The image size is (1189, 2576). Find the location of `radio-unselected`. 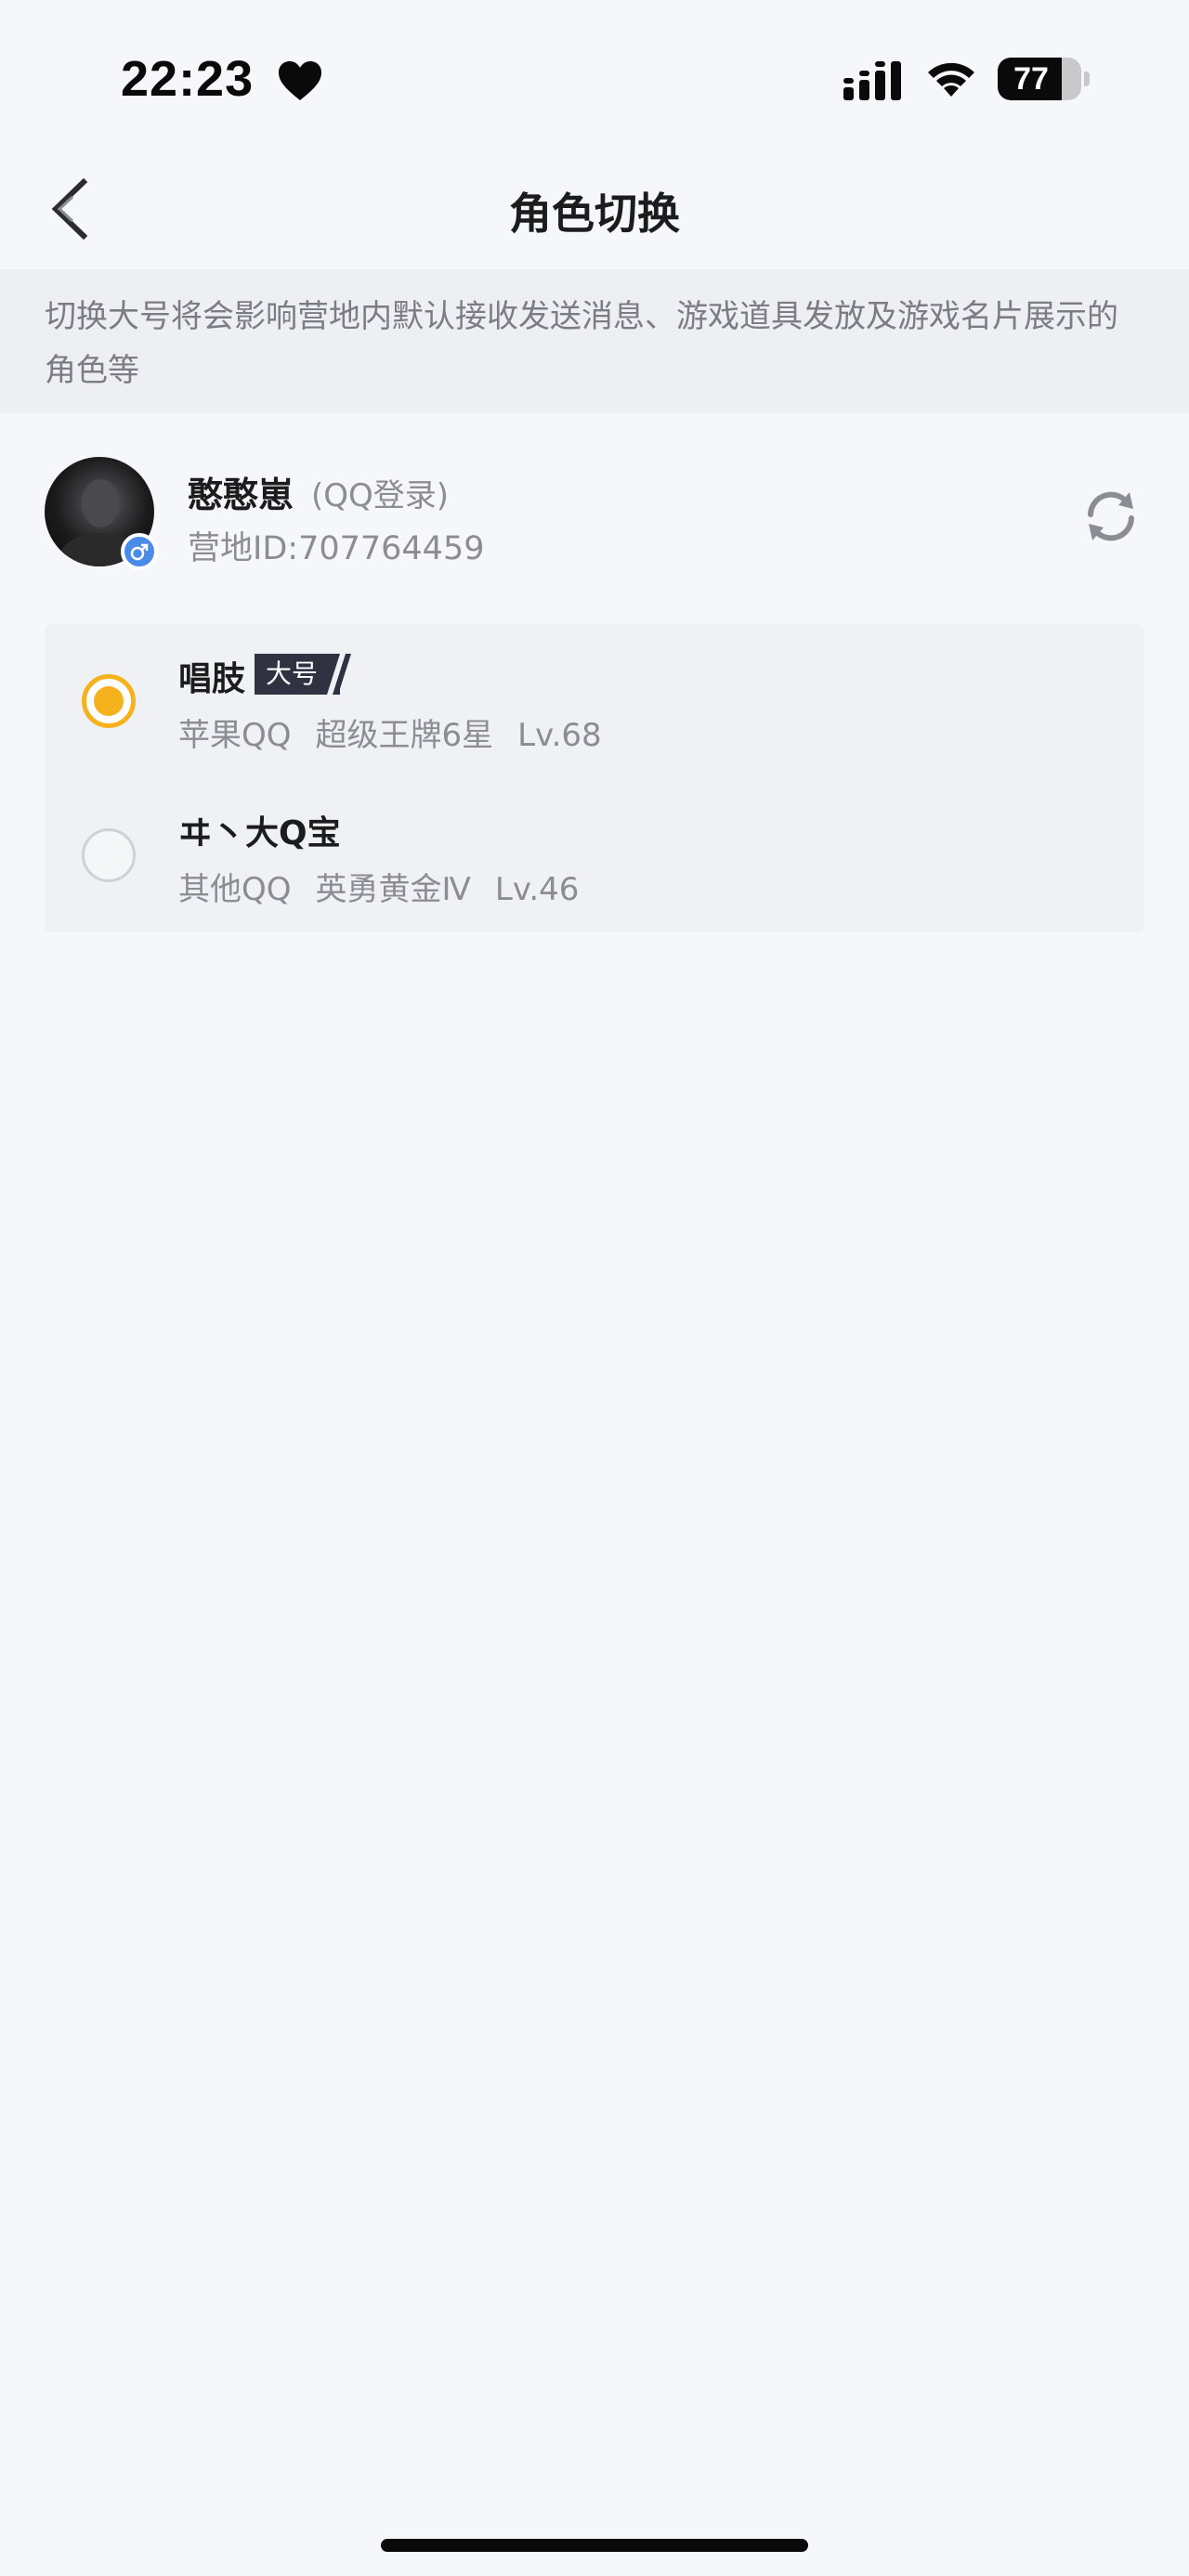

radio-unselected is located at coordinates (109, 855).